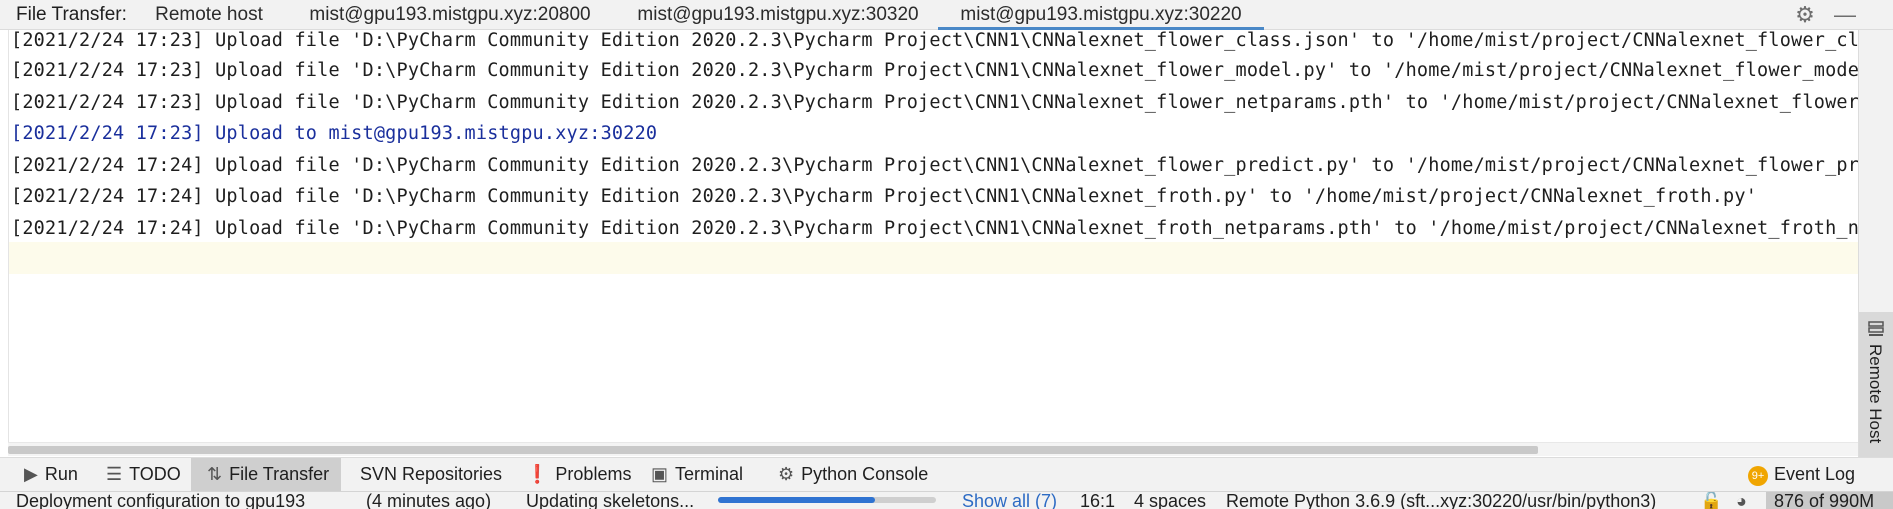 This screenshot has height=509, width=1893. I want to click on event-log-button: 9+ Event Log, so click(1801, 474).